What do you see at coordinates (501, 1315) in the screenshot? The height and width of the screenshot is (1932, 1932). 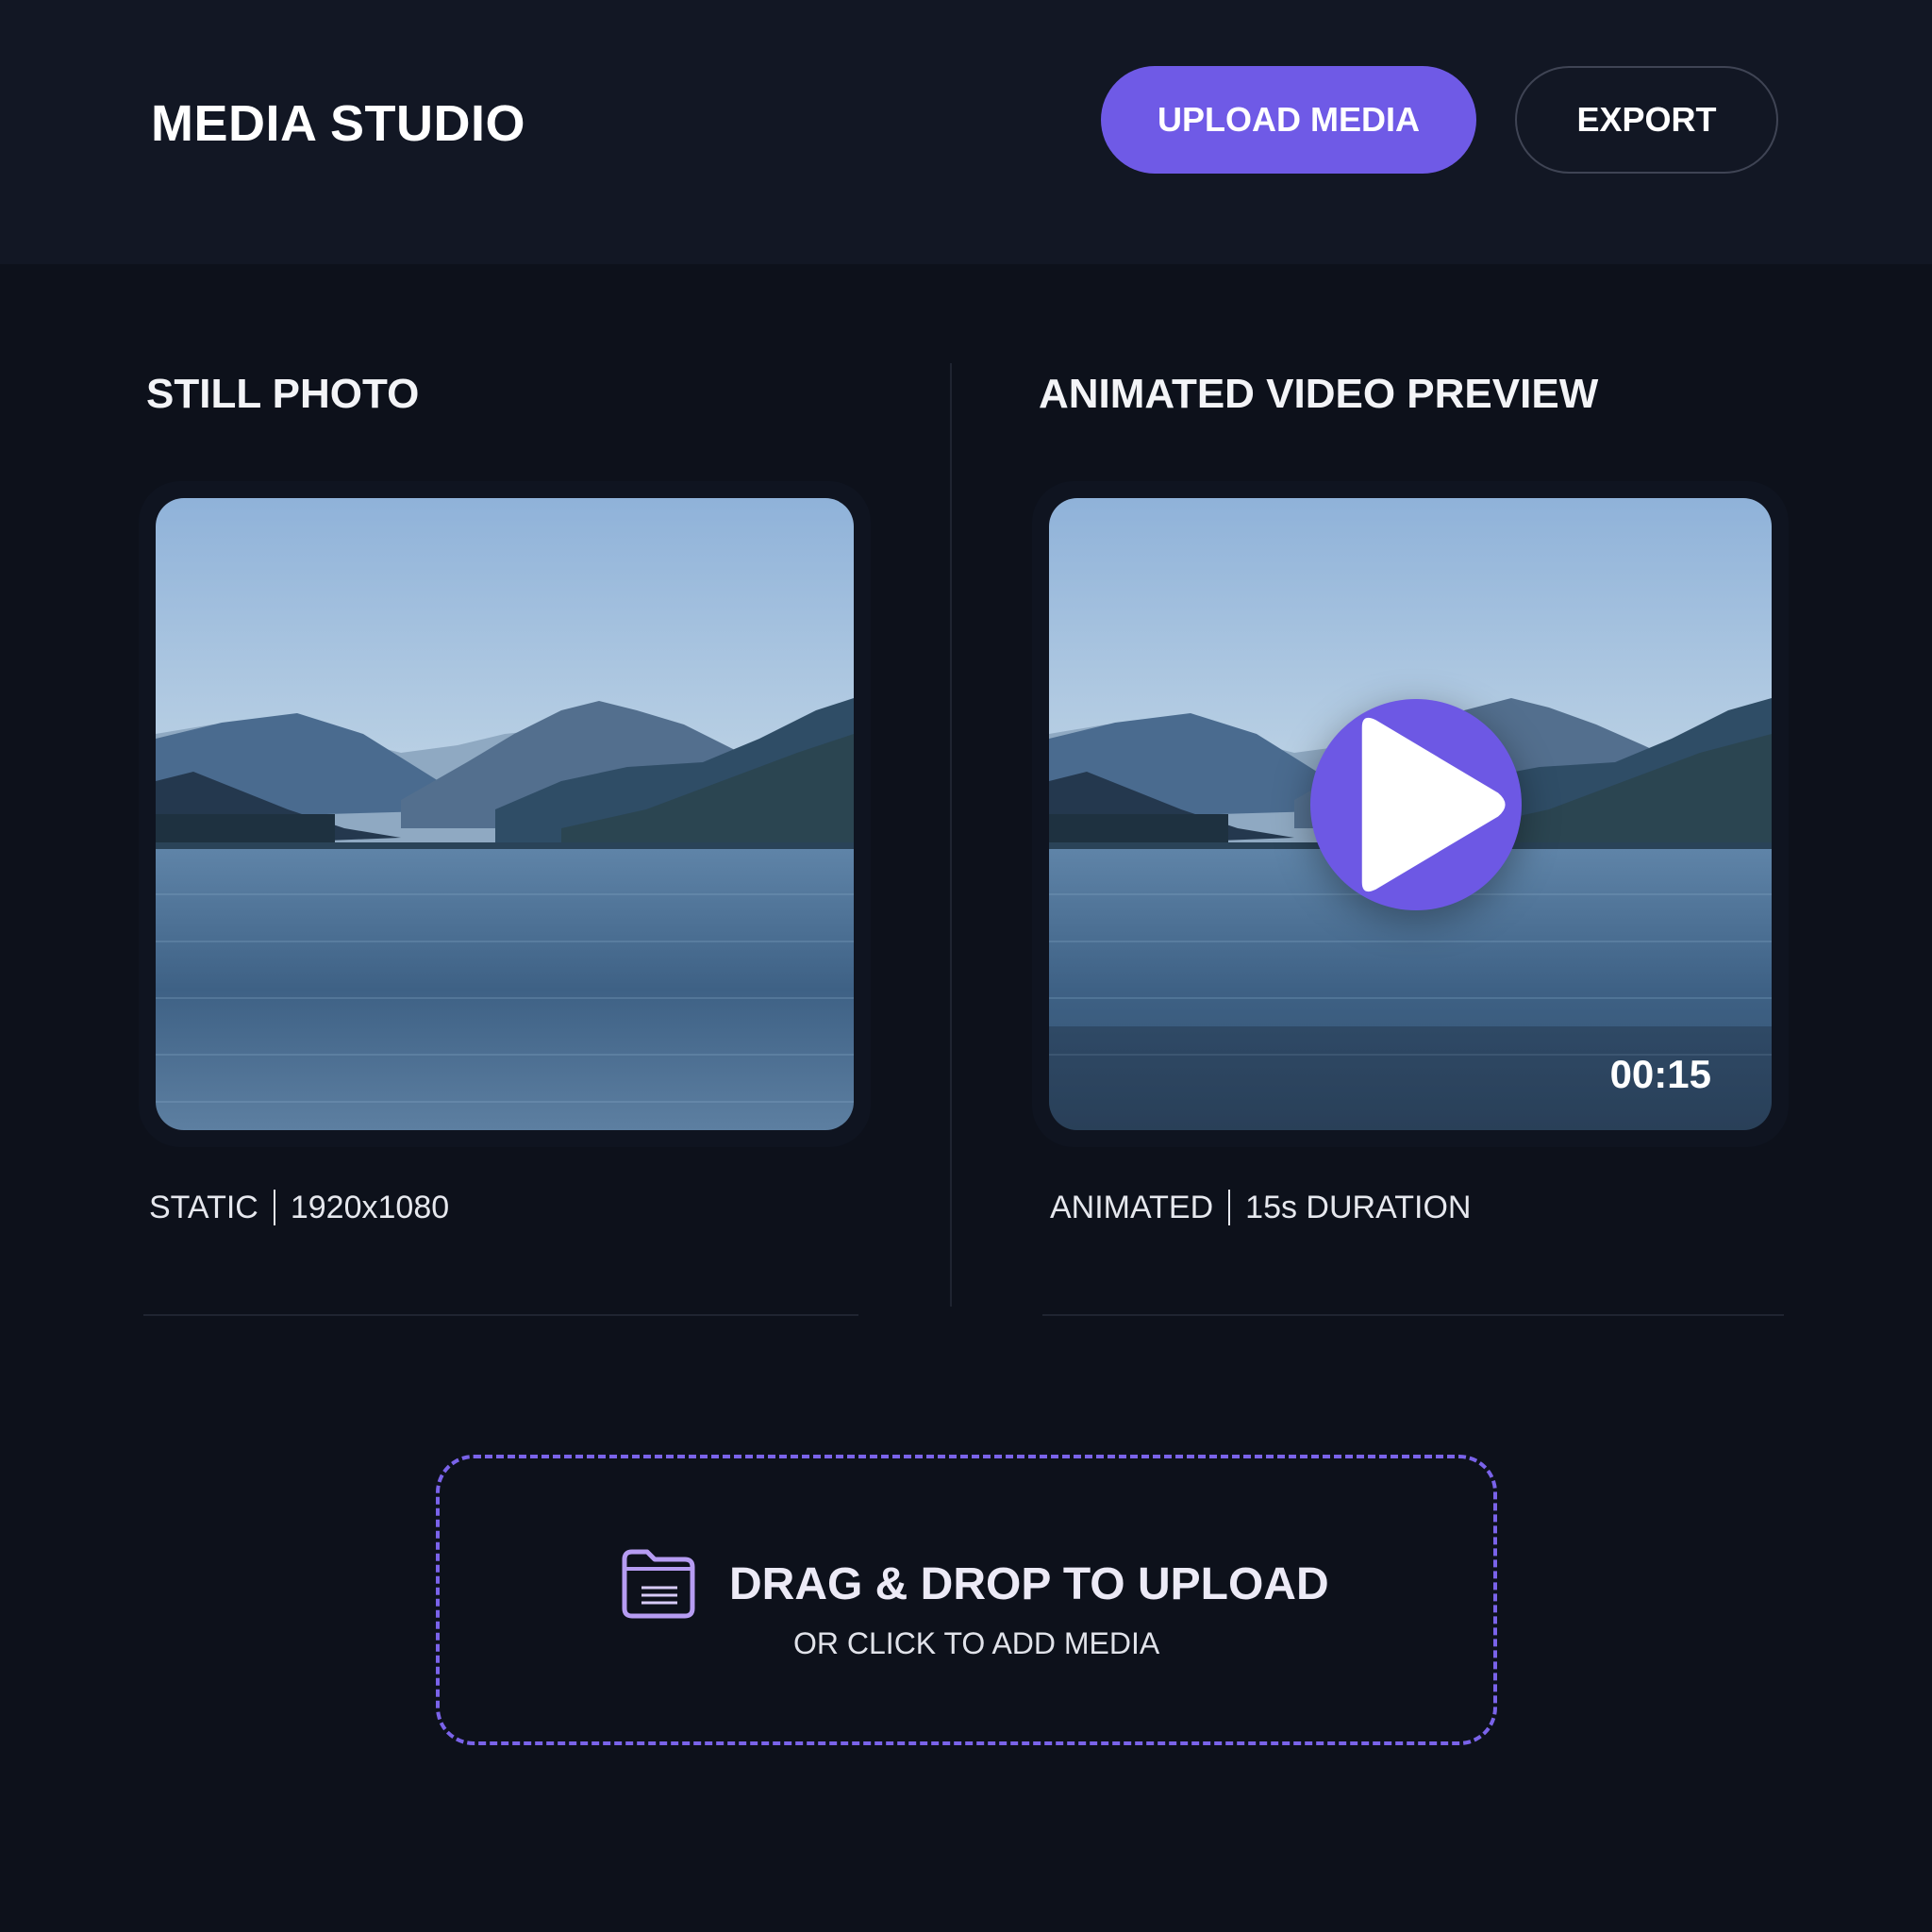 I see `left-section-divider` at bounding box center [501, 1315].